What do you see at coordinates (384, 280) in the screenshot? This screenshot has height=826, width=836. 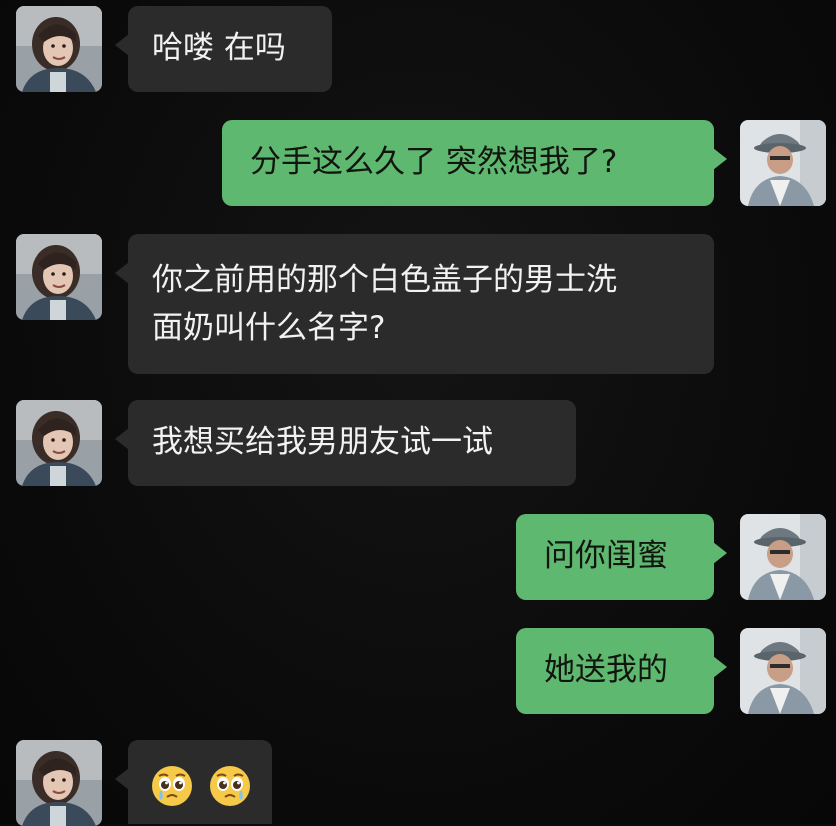 I see `message-text-line-1: 你之前用的那个白色盖子的男士洗` at bounding box center [384, 280].